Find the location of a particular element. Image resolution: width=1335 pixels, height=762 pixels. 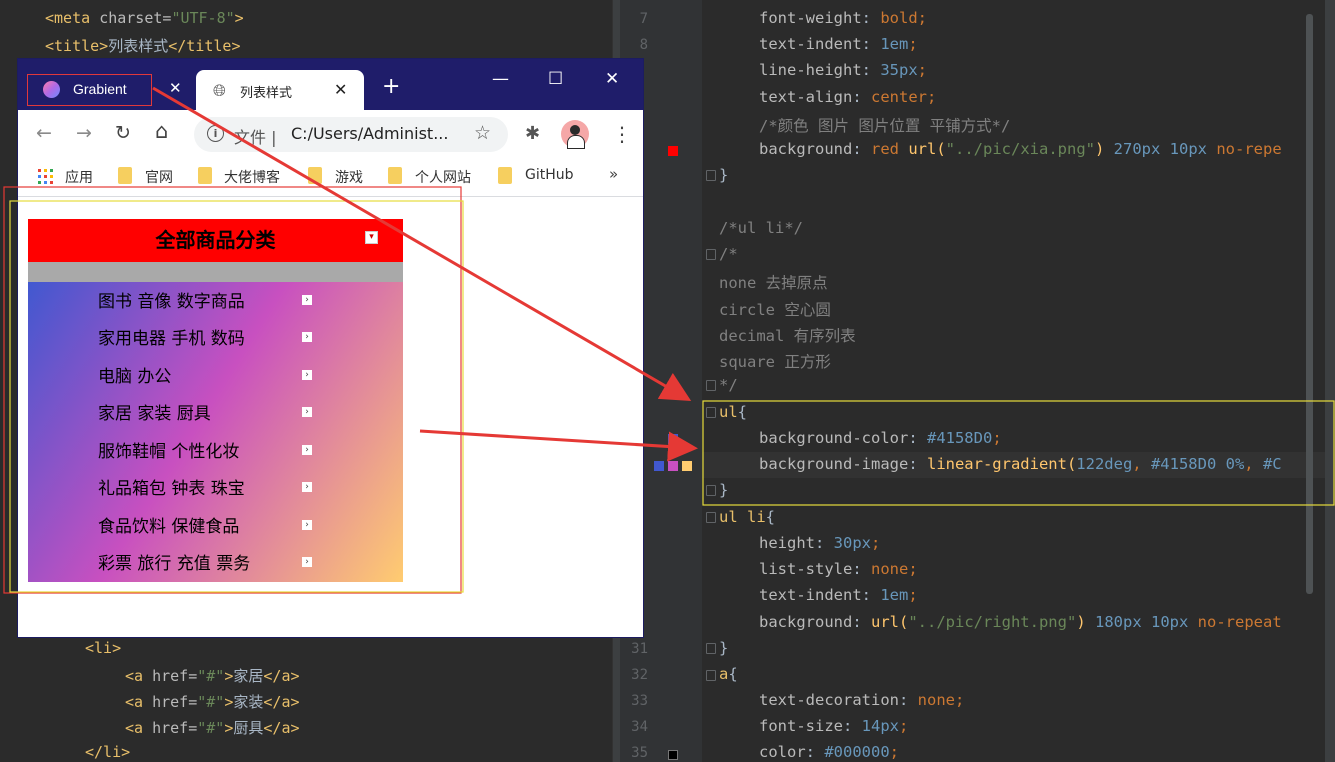

css-line: color: #000000; is located at coordinates (829, 752).